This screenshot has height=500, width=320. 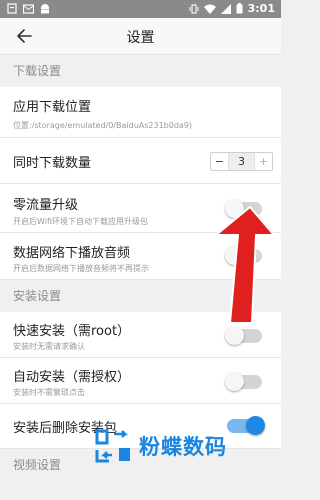 What do you see at coordinates (140, 381) in the screenshot?
I see `auto-install-row: 自动安装（需授权） 安装时不需繁琐点击` at bounding box center [140, 381].